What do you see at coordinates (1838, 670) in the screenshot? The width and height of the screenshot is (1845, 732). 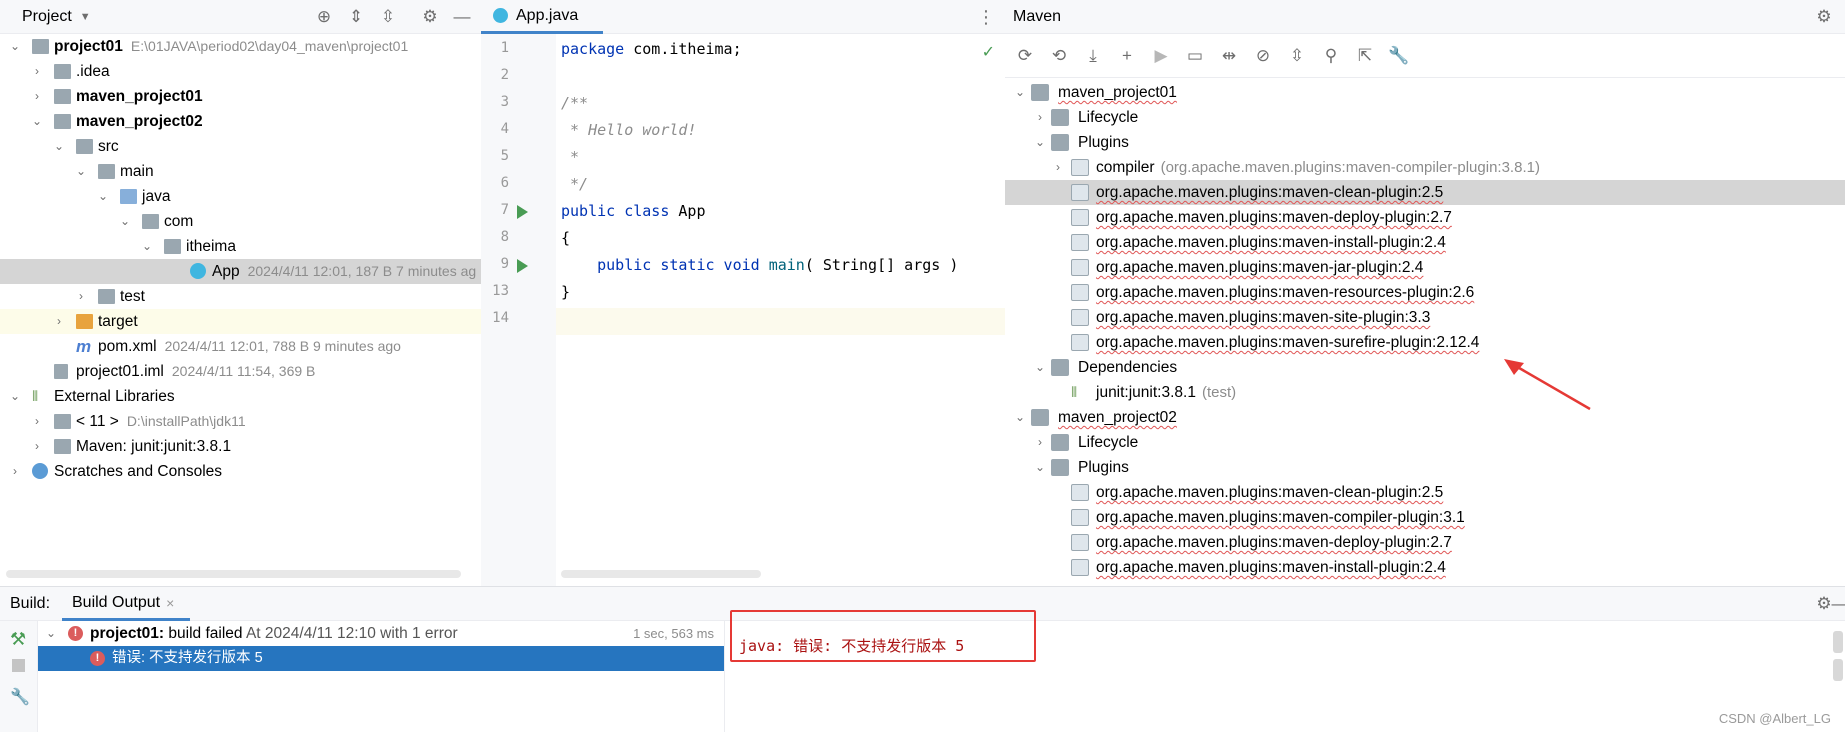 I see `scroll-down-icon` at bounding box center [1838, 670].